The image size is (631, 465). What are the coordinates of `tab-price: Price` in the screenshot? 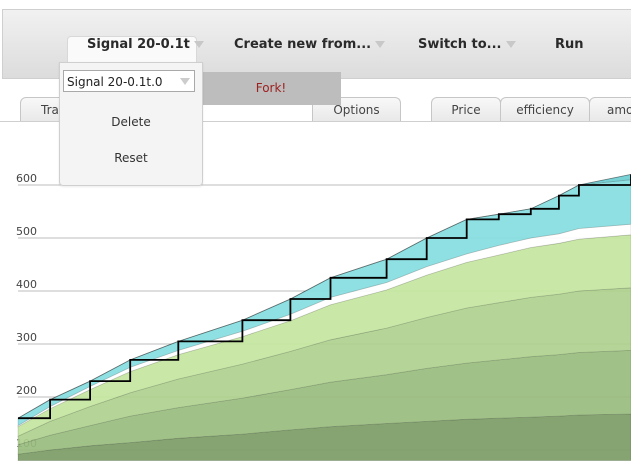 It's located at (466, 109).